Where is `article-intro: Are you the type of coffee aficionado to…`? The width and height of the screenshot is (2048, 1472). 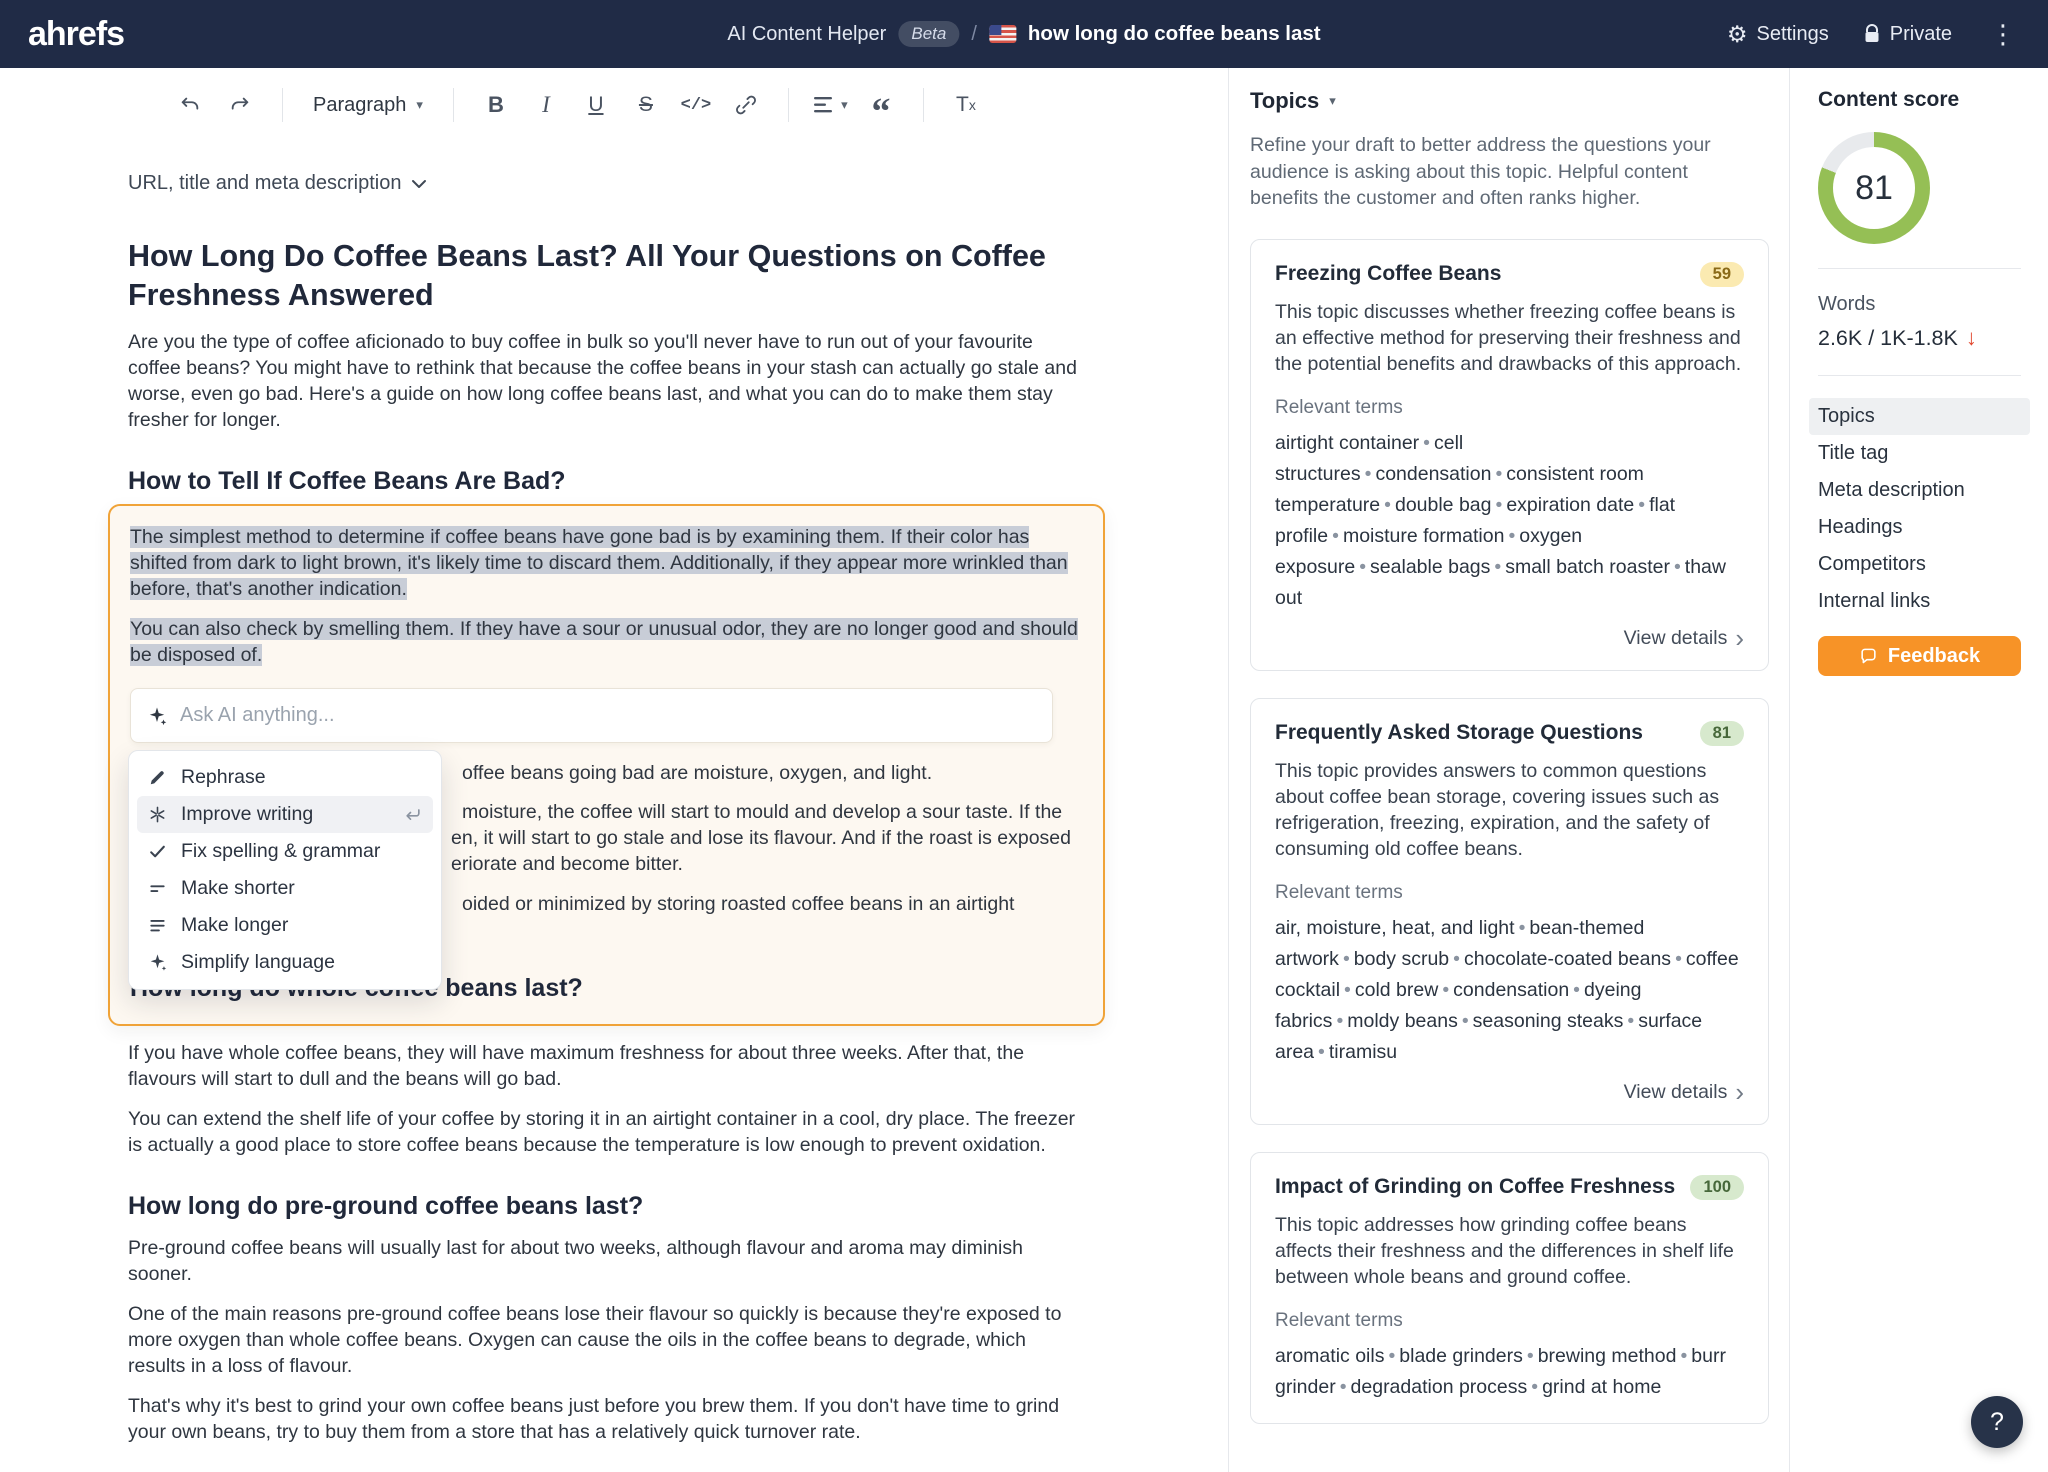 article-intro: Are you the type of coffee aficionado to… is located at coordinates (602, 381).